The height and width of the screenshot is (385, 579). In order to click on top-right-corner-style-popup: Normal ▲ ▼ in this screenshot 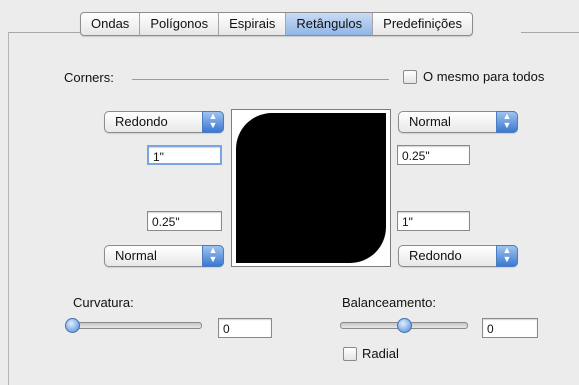, I will do `click(458, 122)`.